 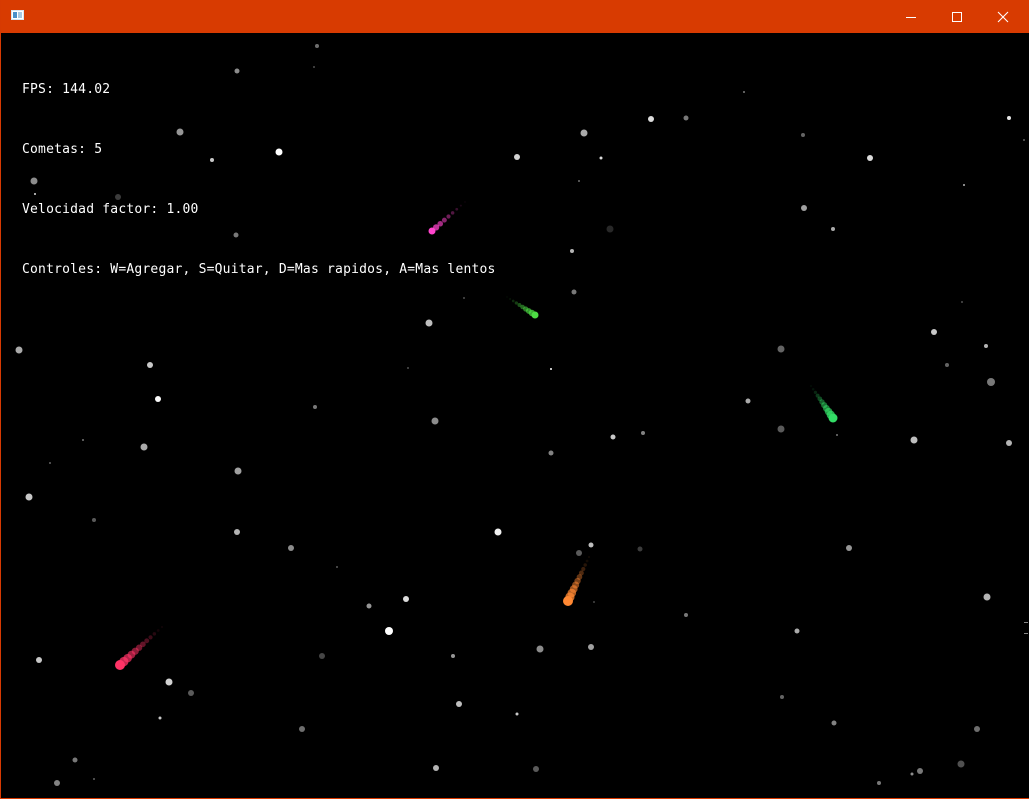 What do you see at coordinates (110, 209) in the screenshot?
I see `speed-factor: Velocidad factor: 1.00` at bounding box center [110, 209].